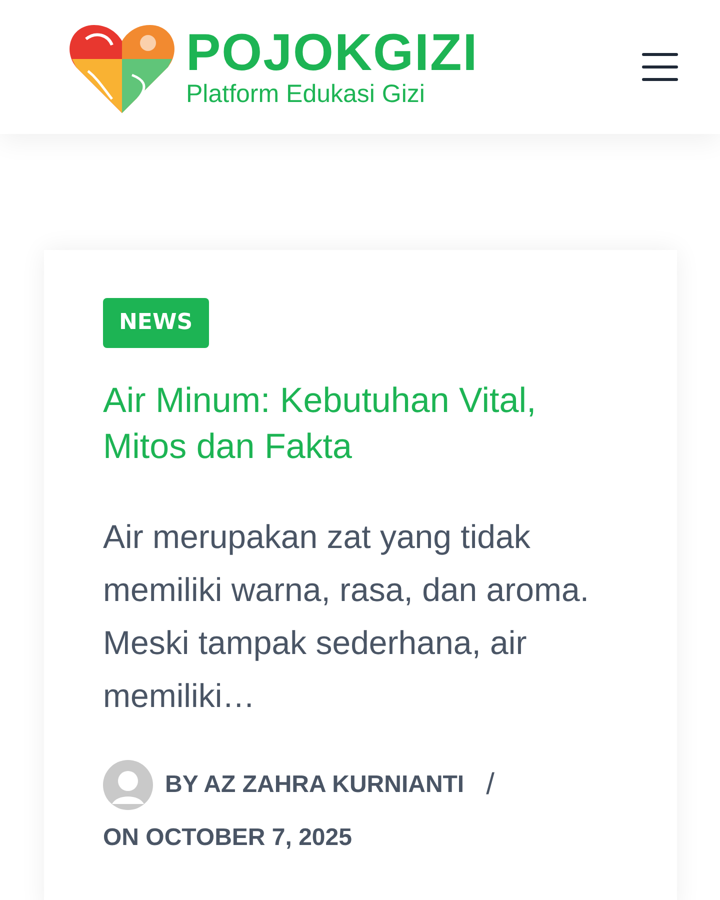  What do you see at coordinates (332, 53) in the screenshot?
I see `brand-name: POJOKGIZI` at bounding box center [332, 53].